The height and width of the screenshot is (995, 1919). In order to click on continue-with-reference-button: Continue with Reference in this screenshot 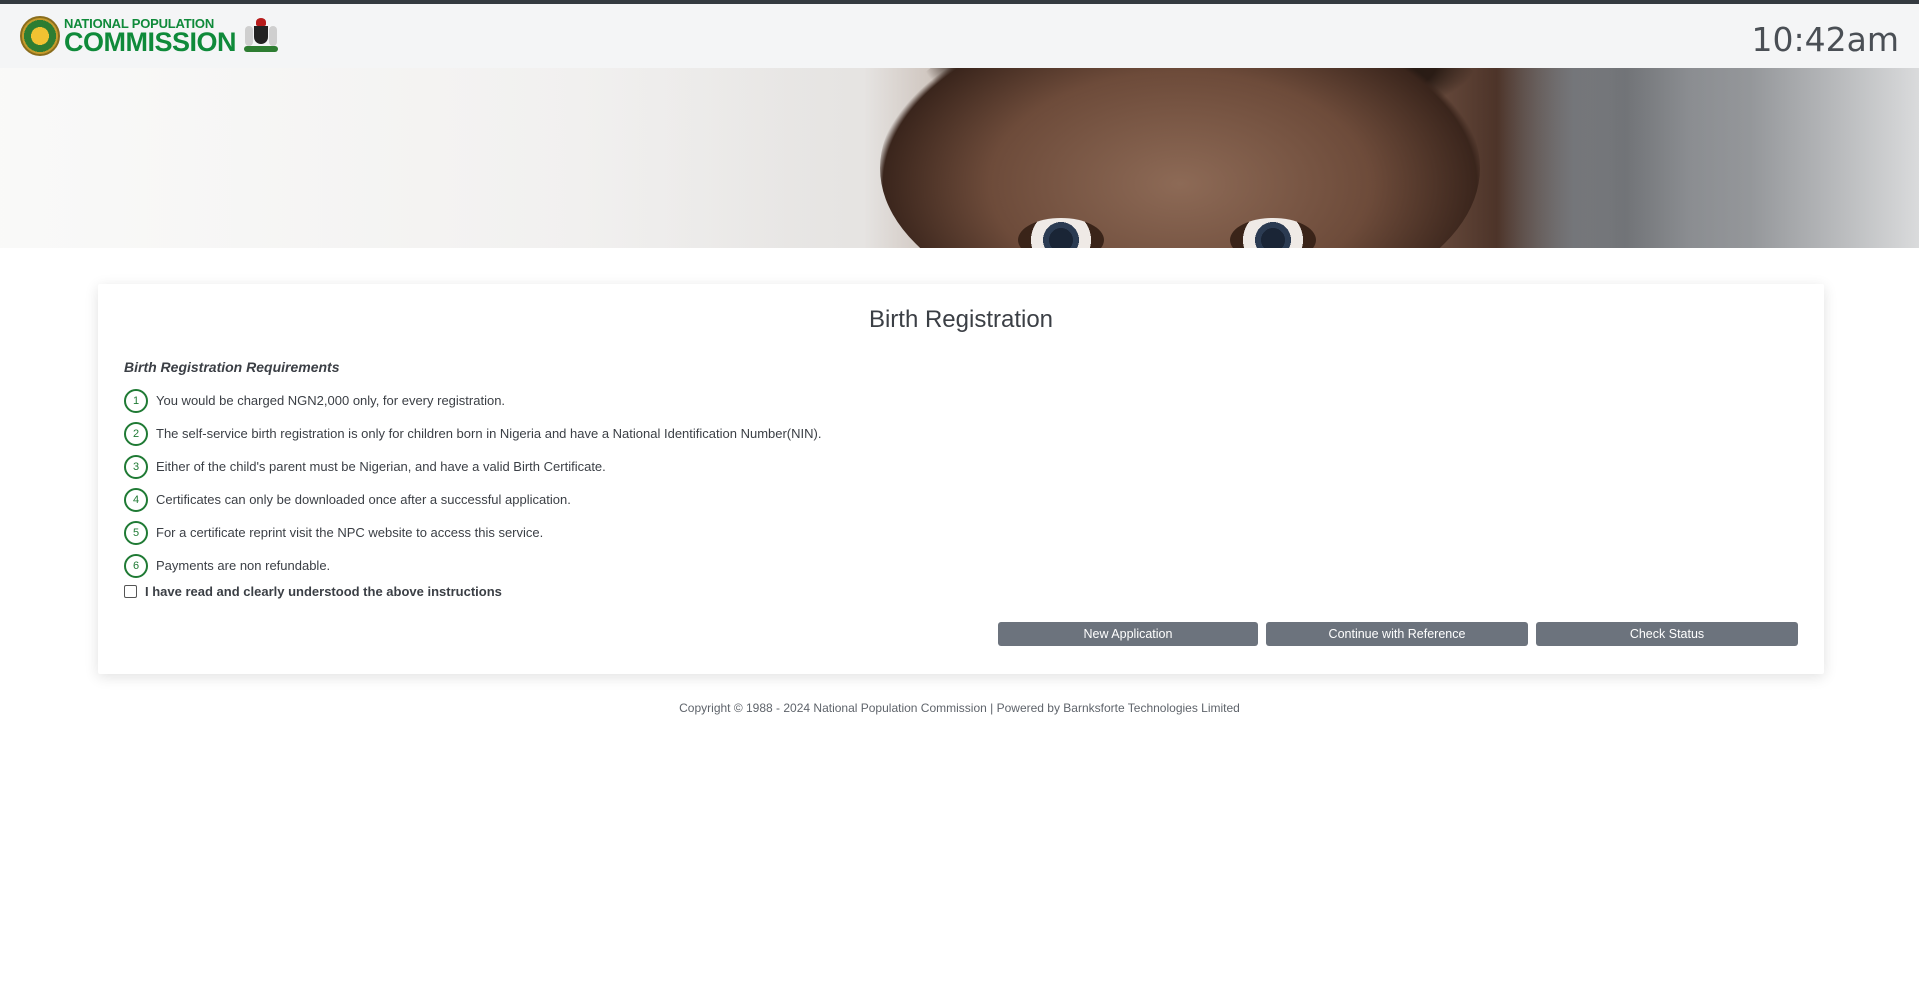, I will do `click(1397, 634)`.